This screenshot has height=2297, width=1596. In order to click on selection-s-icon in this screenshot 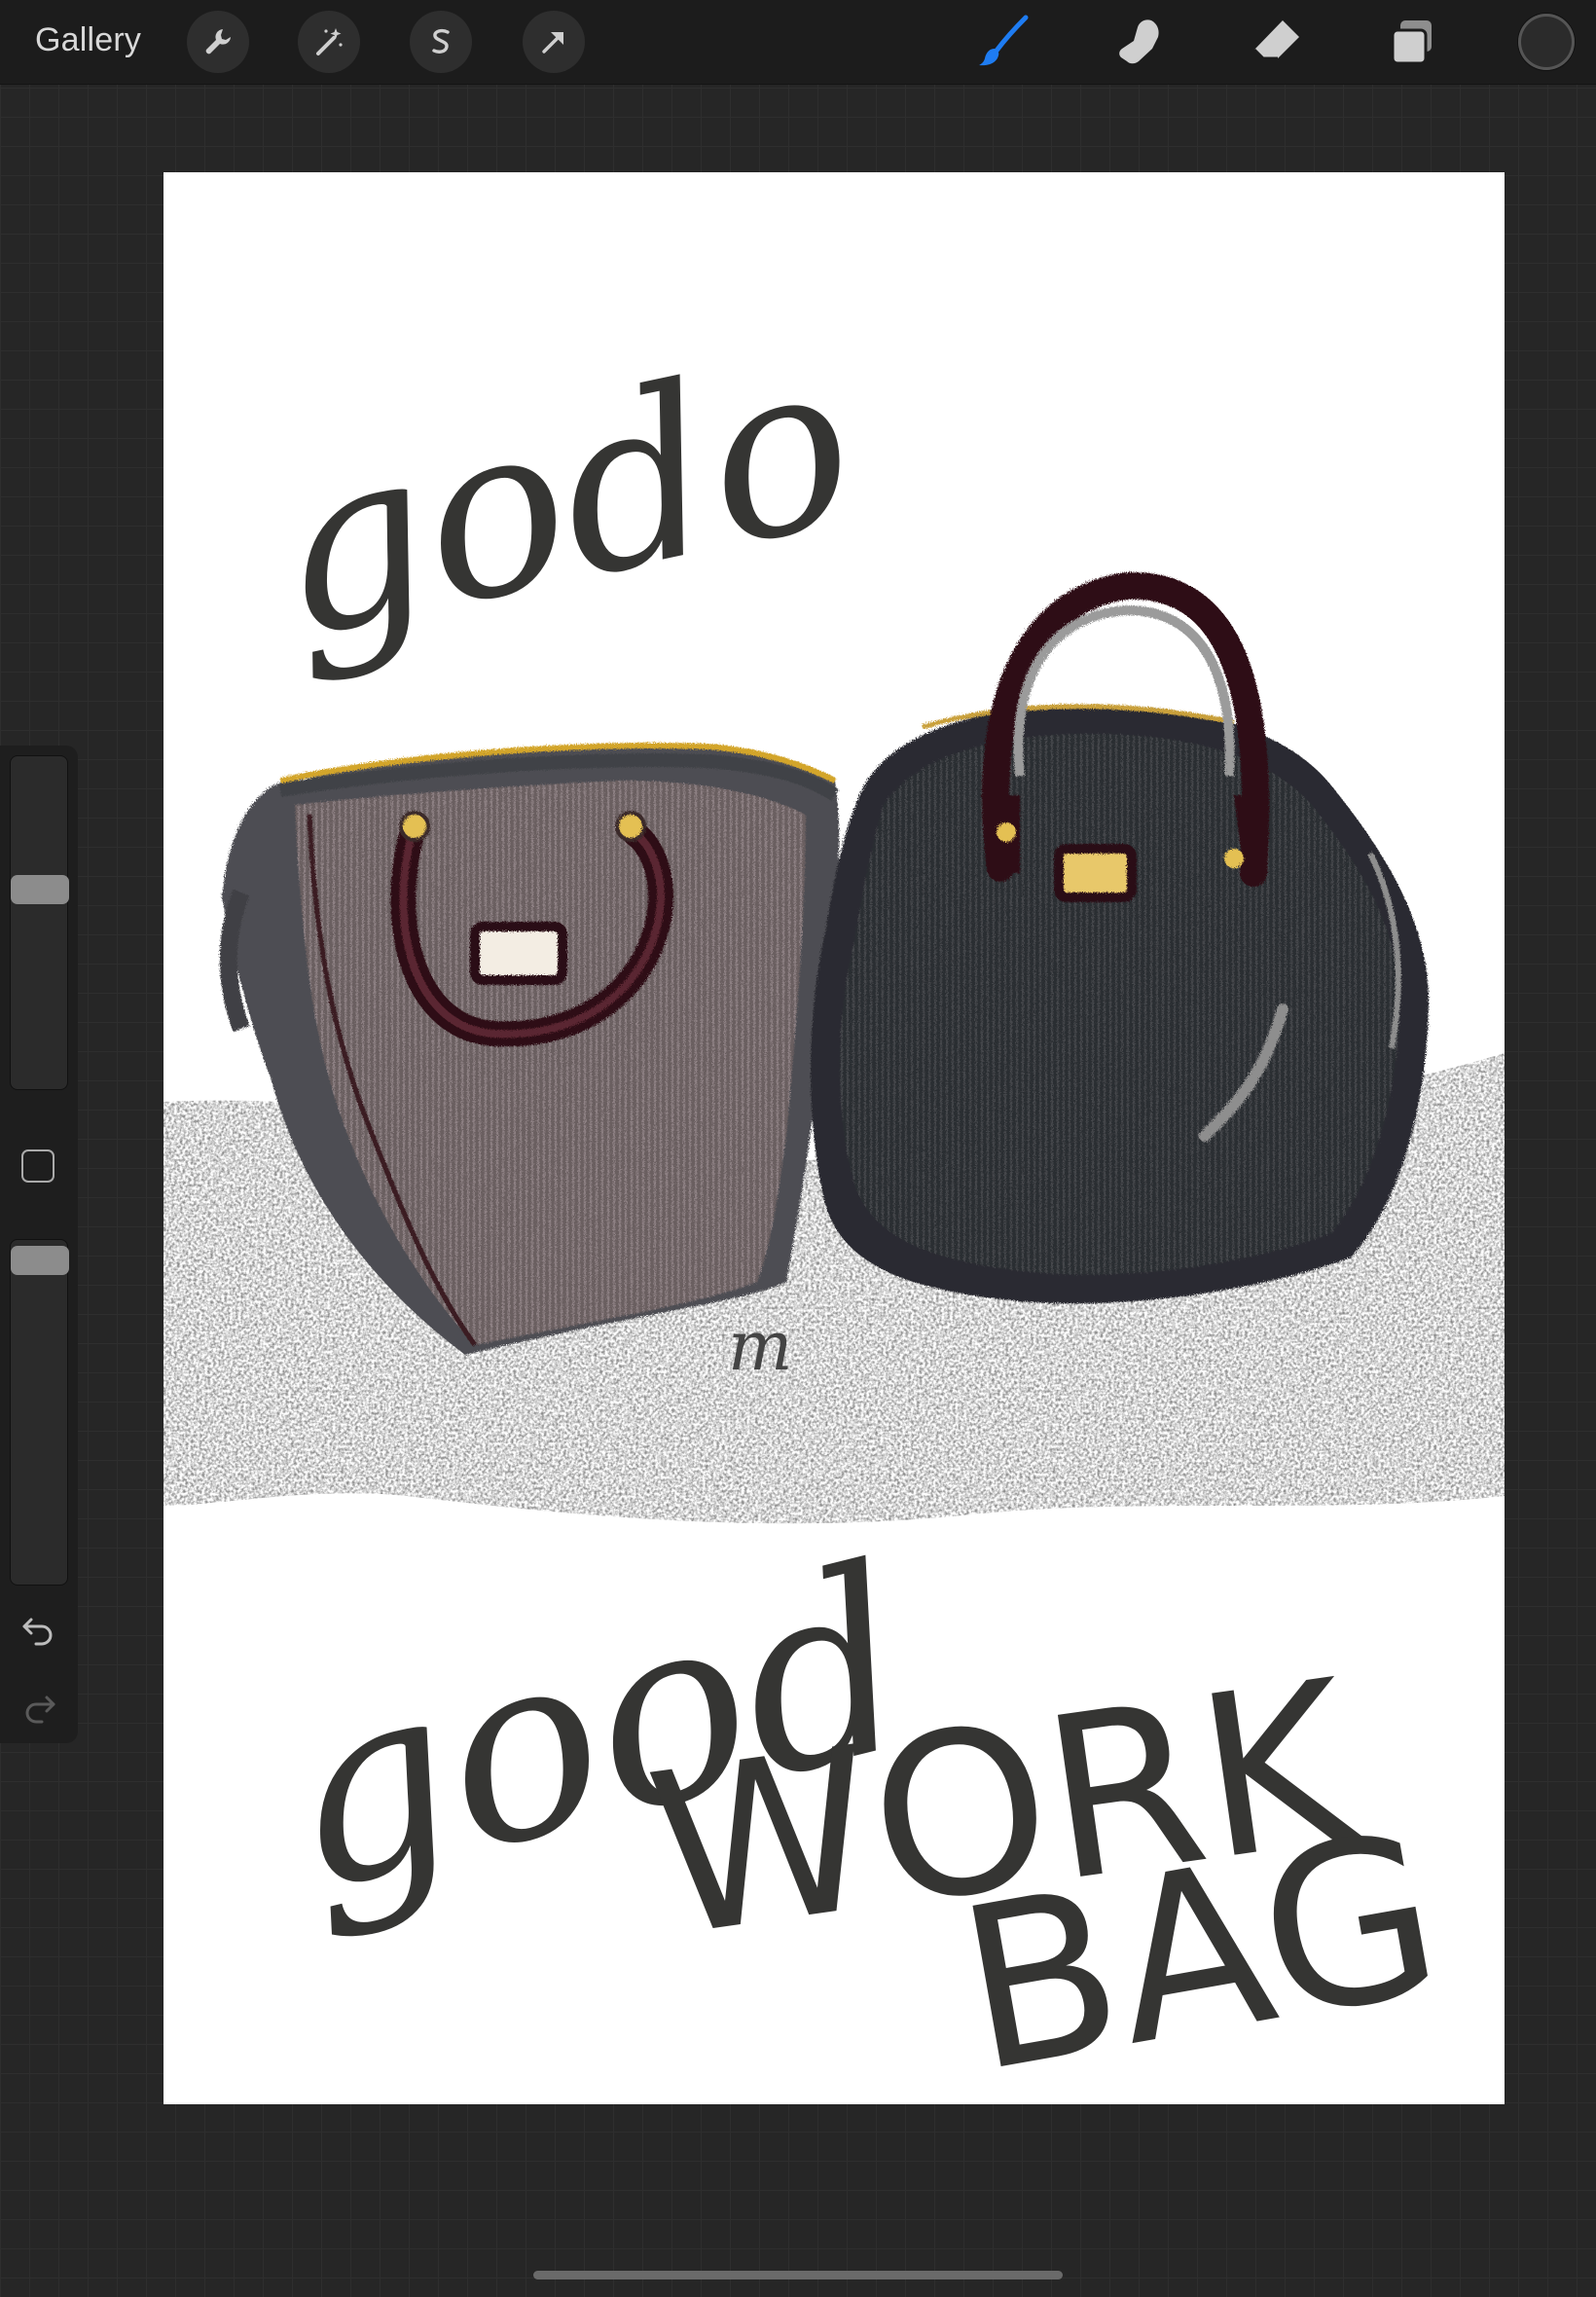, I will do `click(441, 41)`.